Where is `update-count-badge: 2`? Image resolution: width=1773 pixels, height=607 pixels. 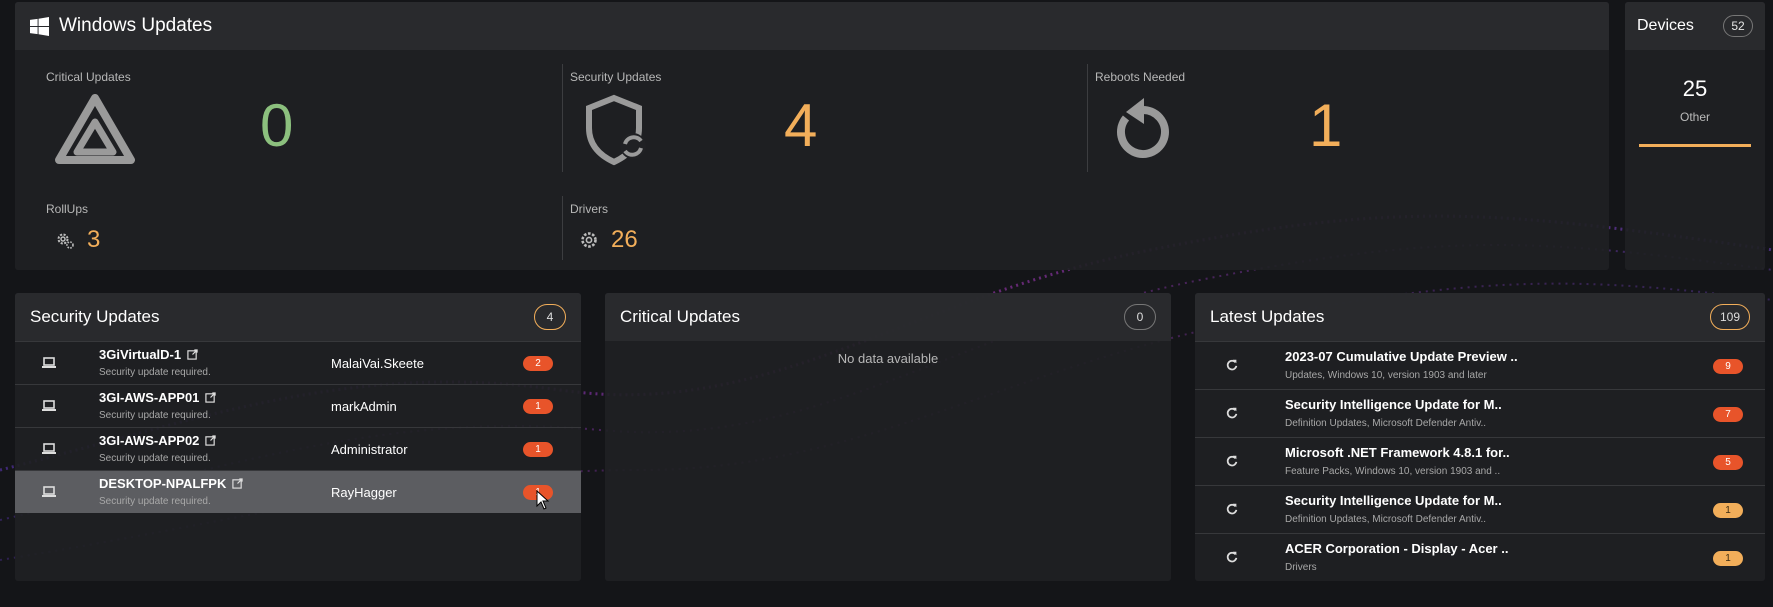 update-count-badge: 2 is located at coordinates (538, 363).